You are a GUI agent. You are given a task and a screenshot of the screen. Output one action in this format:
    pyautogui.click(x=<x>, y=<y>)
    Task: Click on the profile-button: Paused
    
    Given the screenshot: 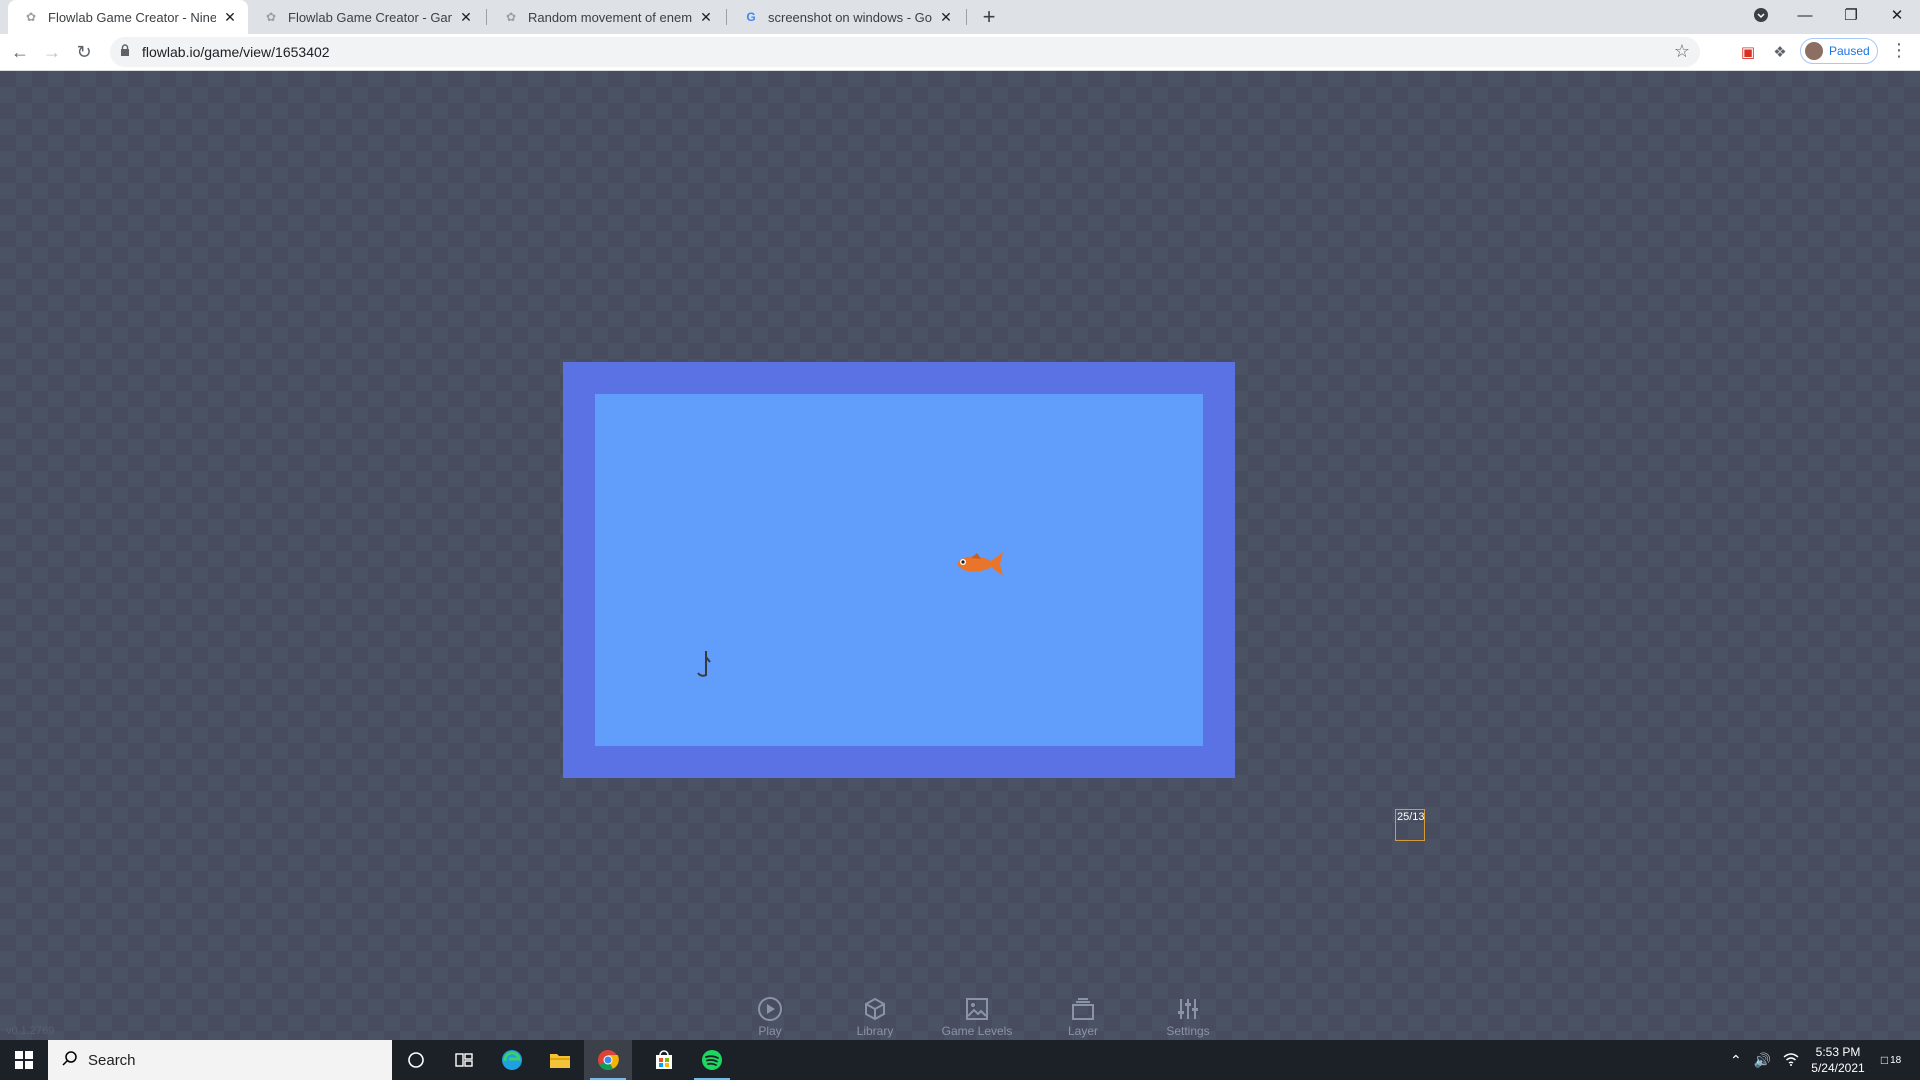 What is the action you would take?
    pyautogui.click(x=1839, y=51)
    